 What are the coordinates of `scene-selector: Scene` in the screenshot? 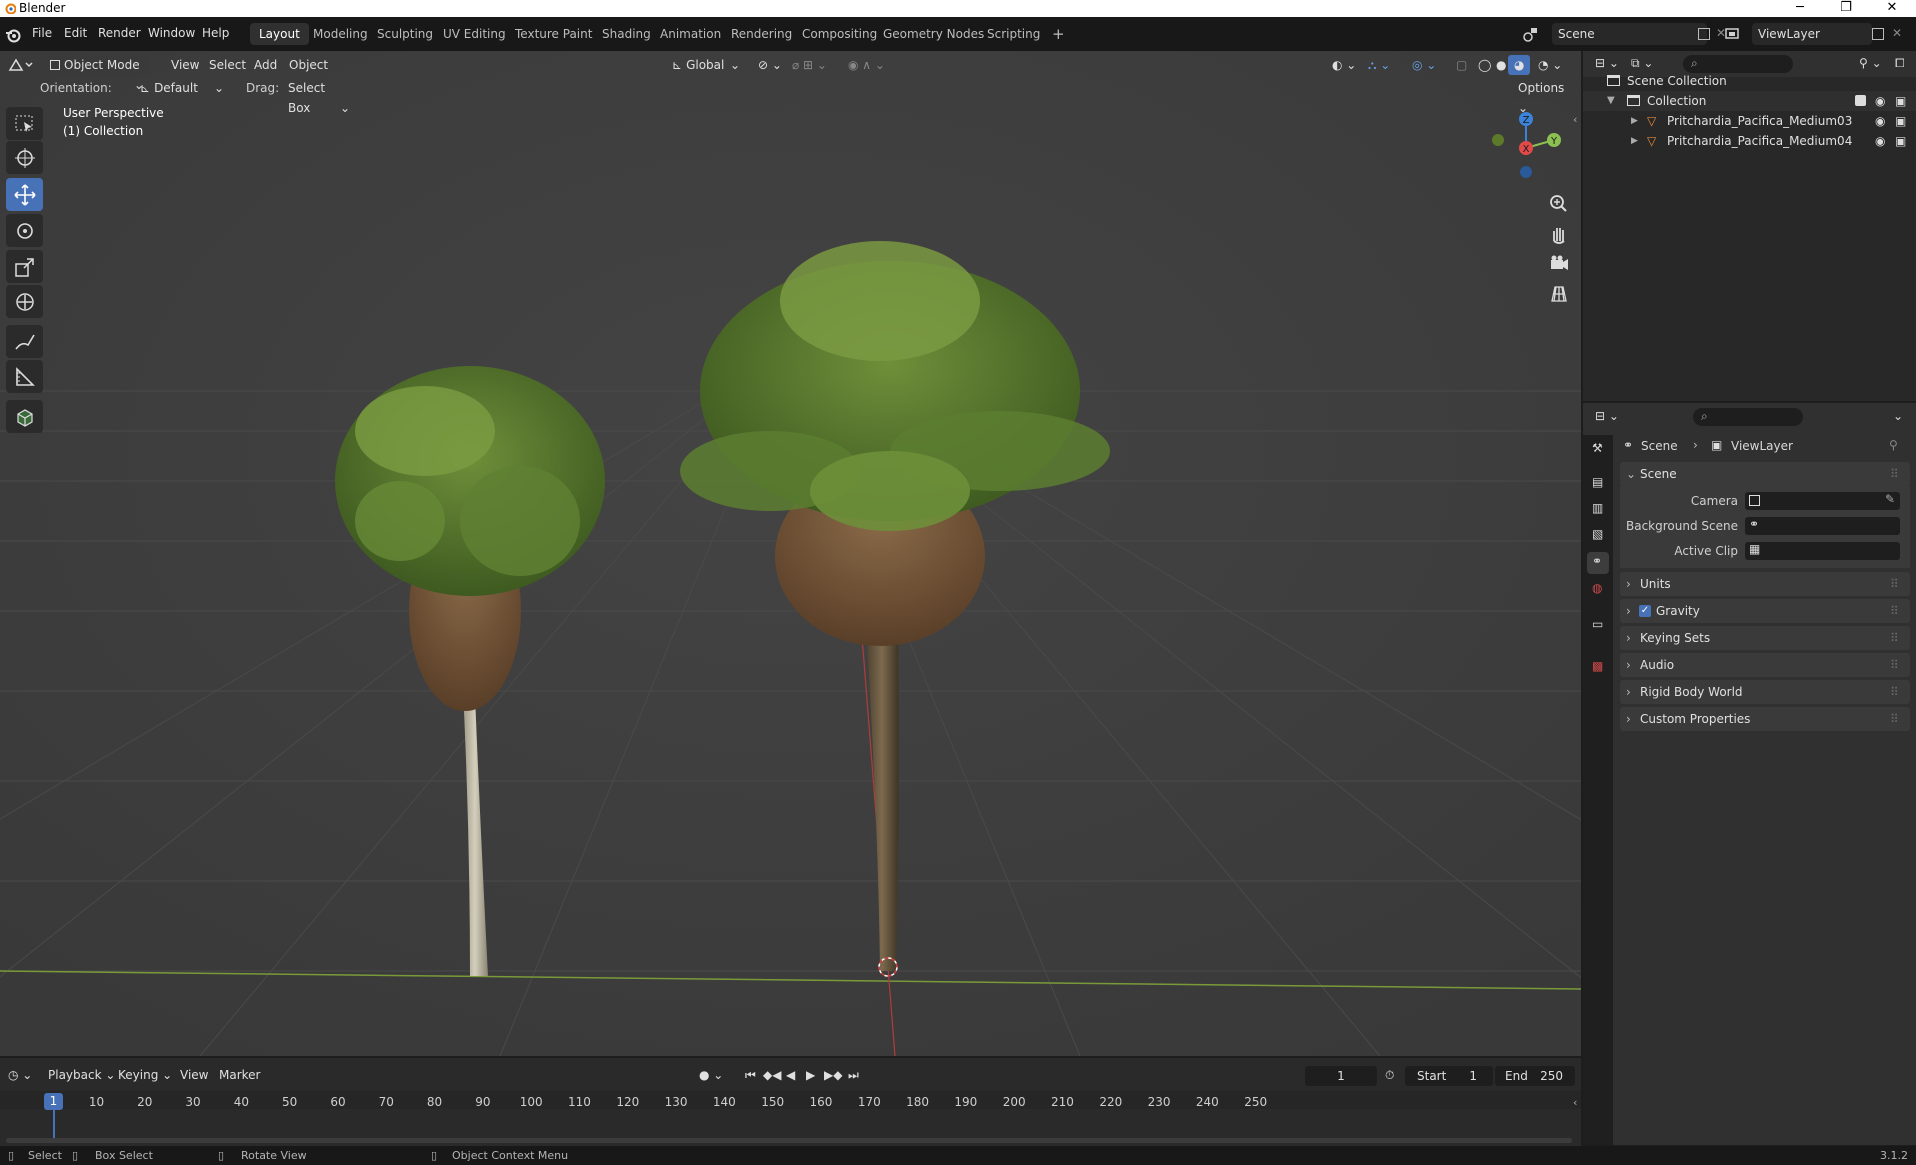 It's located at (1629, 34).